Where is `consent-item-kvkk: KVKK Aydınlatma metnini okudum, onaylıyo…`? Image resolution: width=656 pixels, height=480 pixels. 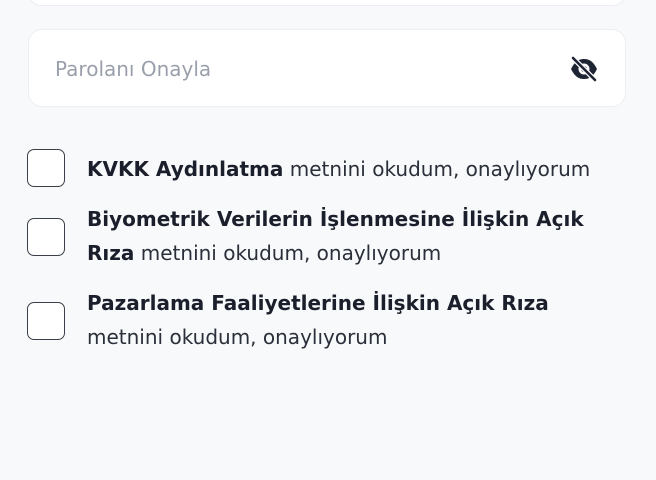 consent-item-kvkk: KVKK Aydınlatma metnini okudum, onaylıyo… is located at coordinates (327, 171).